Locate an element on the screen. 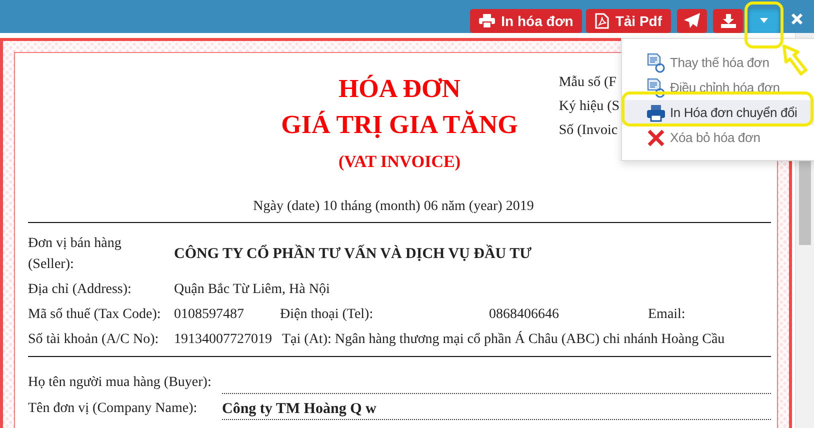  field-label: Đơn vị bán hàng (Seller): is located at coordinates (75, 254).